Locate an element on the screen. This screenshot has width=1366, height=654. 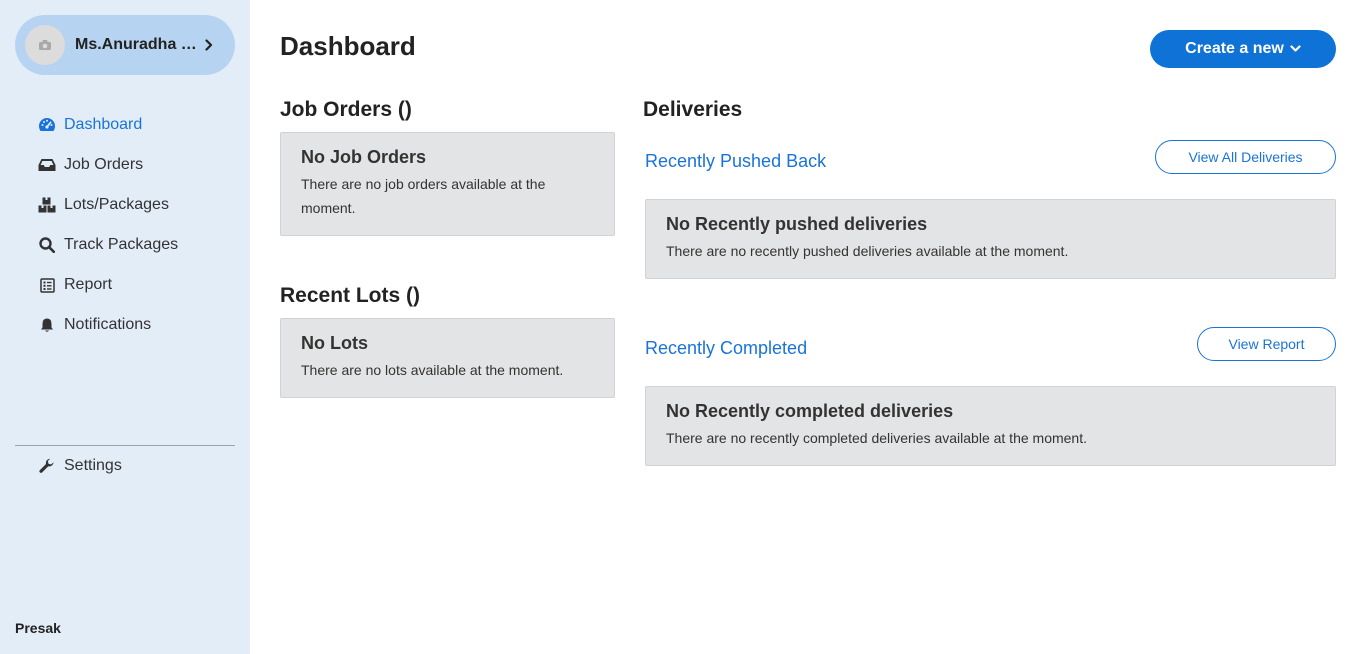
inbox-icon is located at coordinates (47, 165).